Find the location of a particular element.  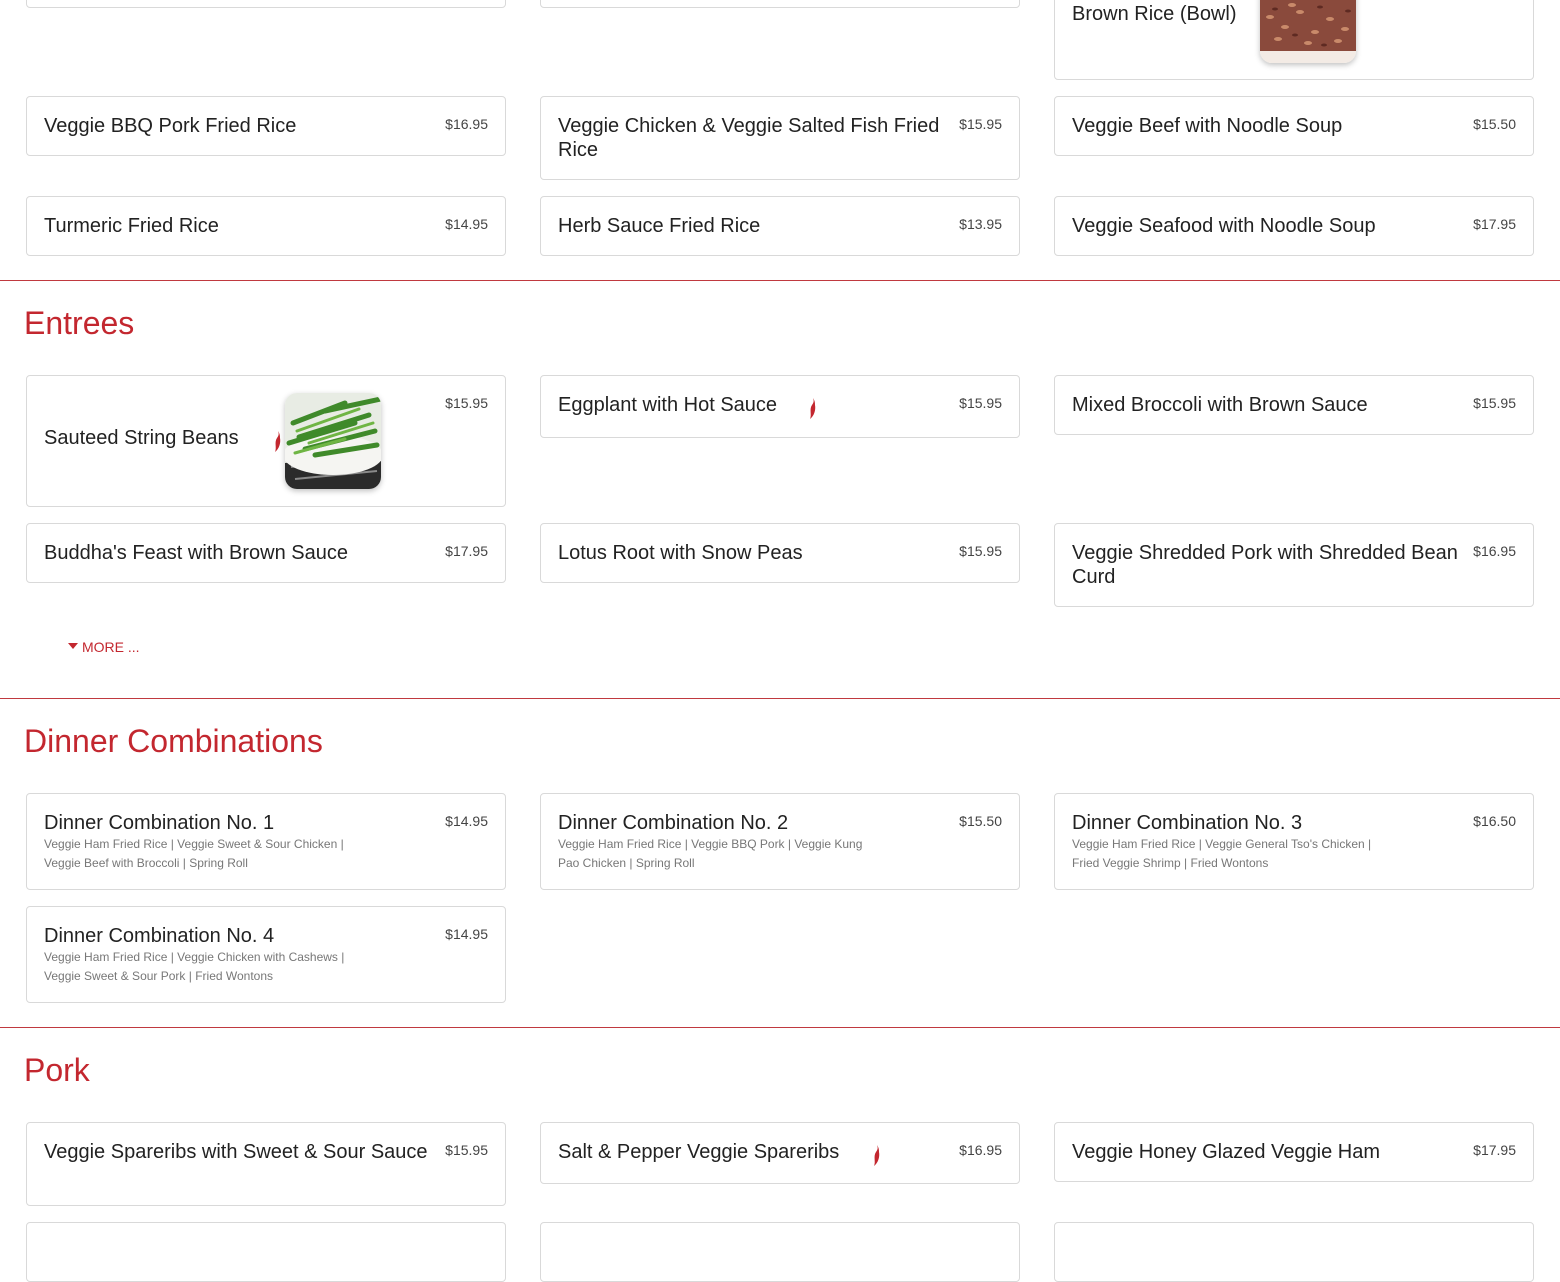

menu-item-card: Buddha's Feast with Brown Sauce $17.95 is located at coordinates (266, 553).